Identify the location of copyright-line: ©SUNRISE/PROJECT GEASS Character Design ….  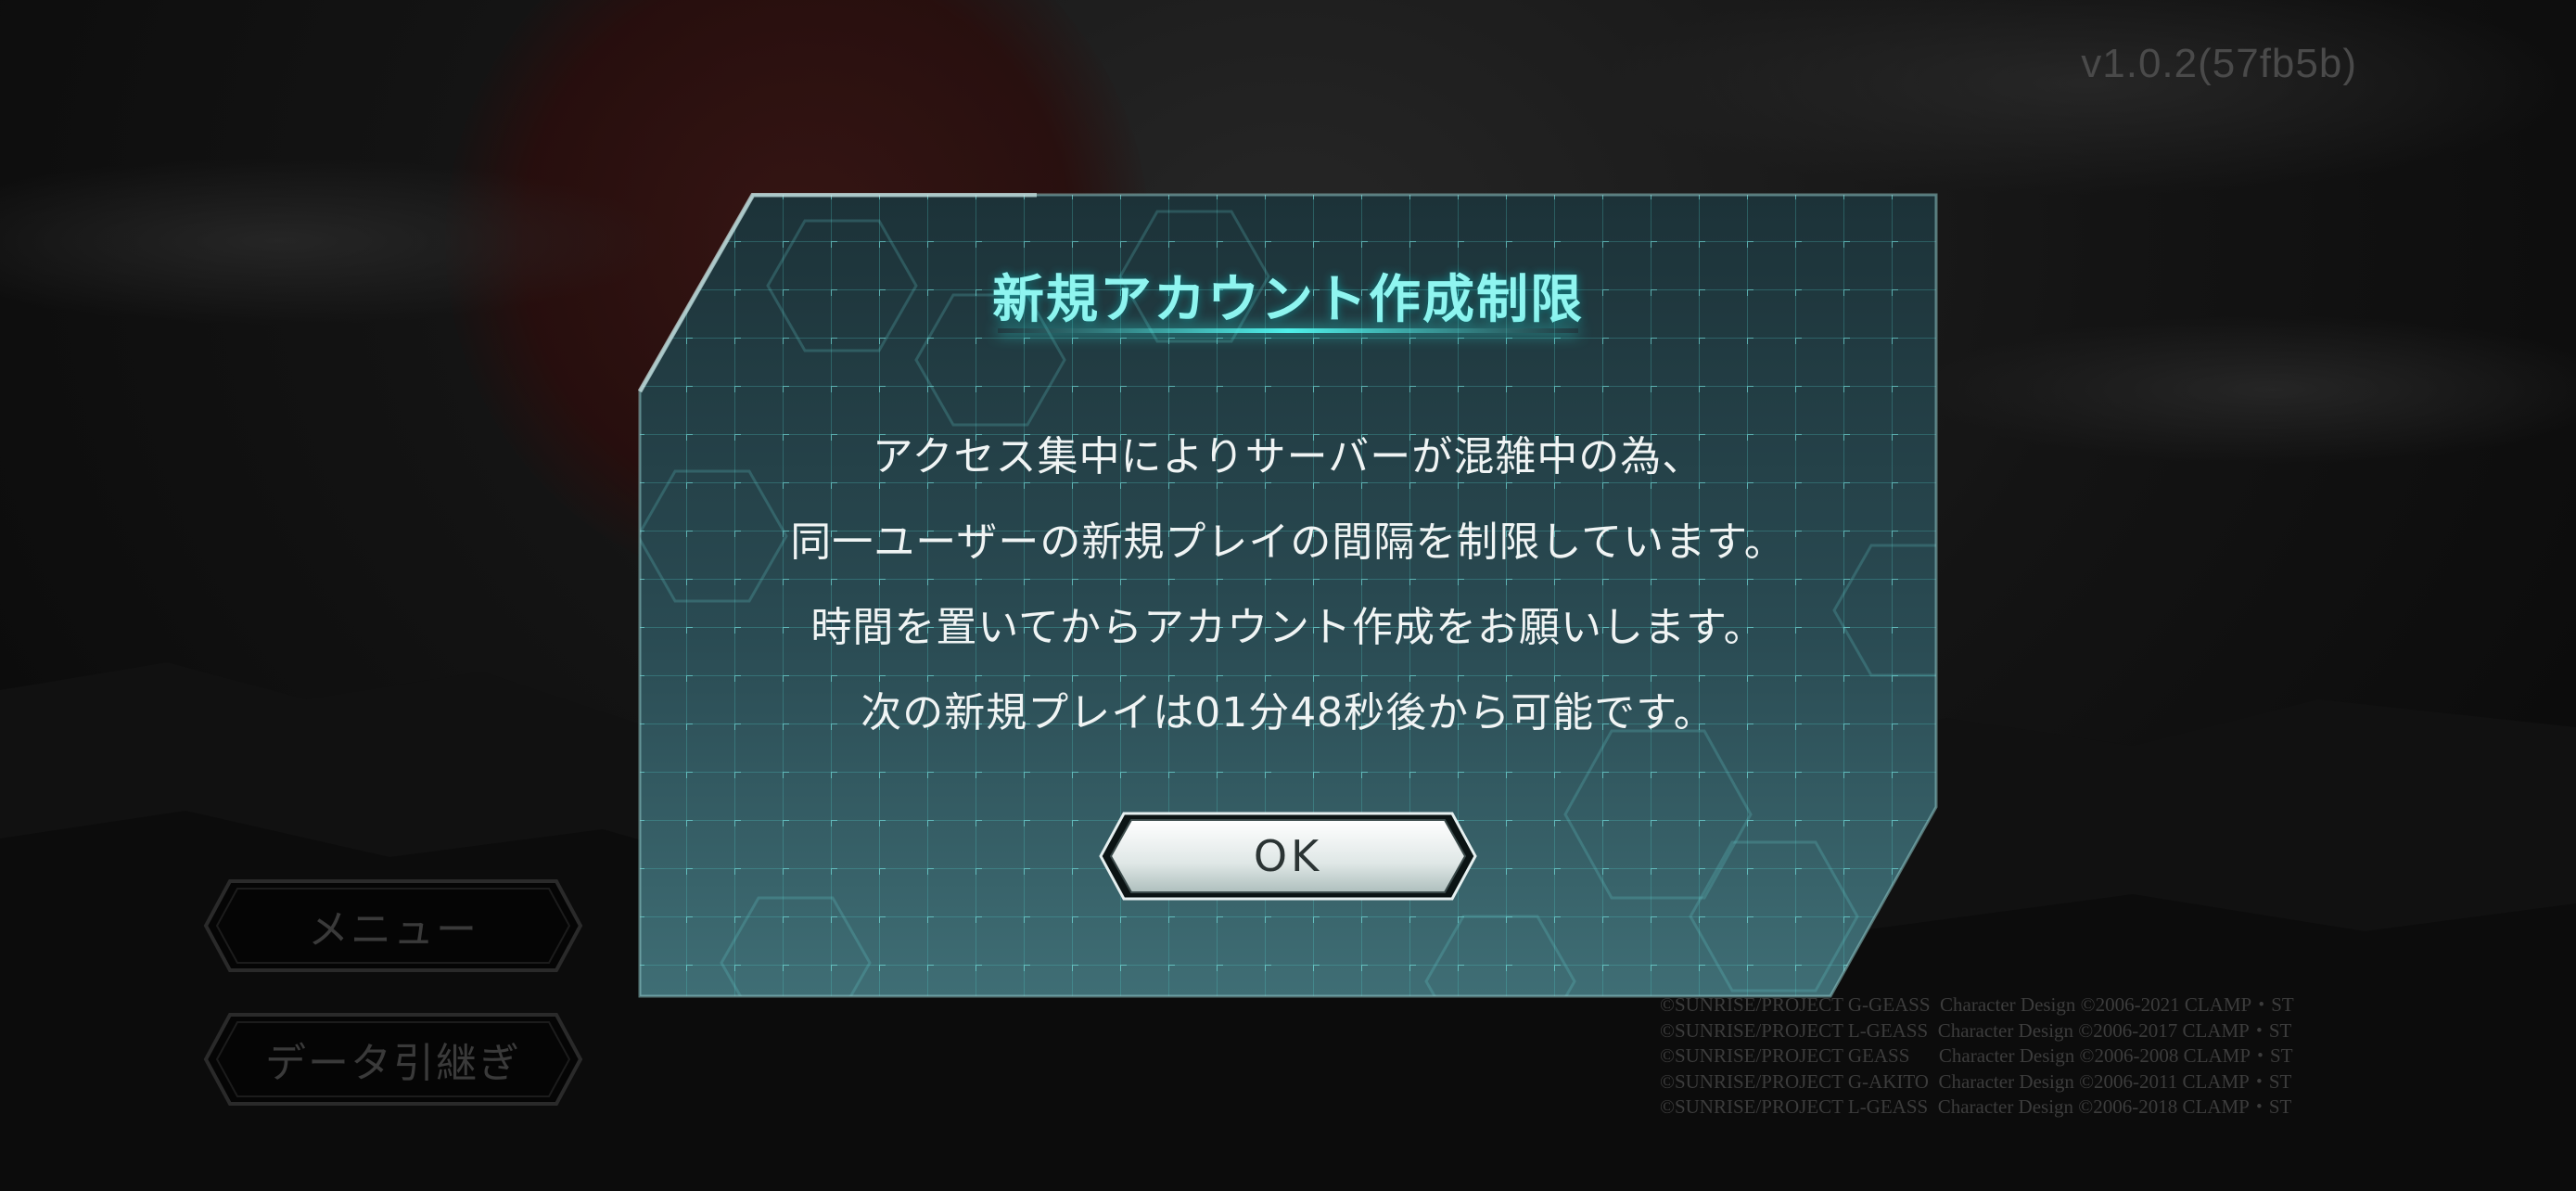
(1977, 1055).